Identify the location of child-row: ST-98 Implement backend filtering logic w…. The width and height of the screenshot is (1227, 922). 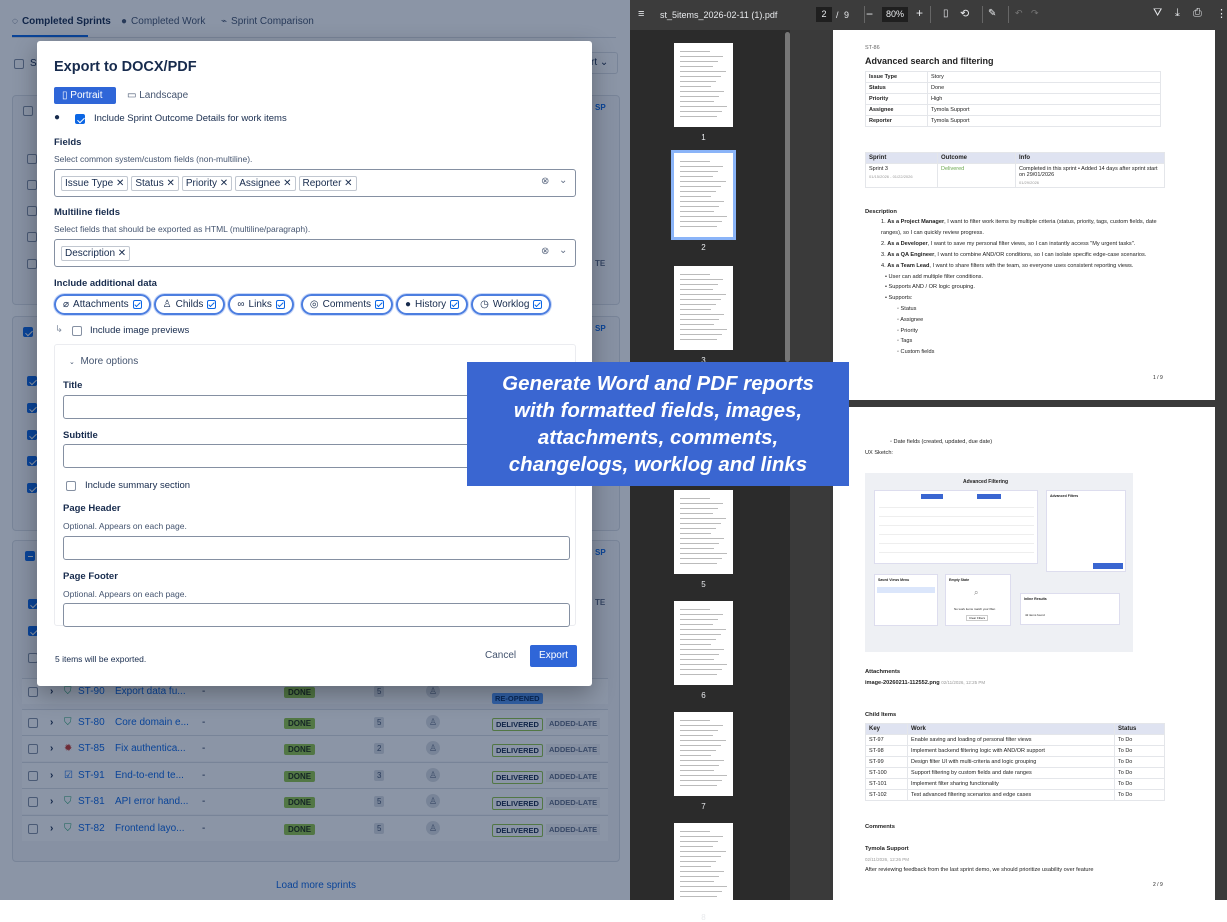
(1015, 751).